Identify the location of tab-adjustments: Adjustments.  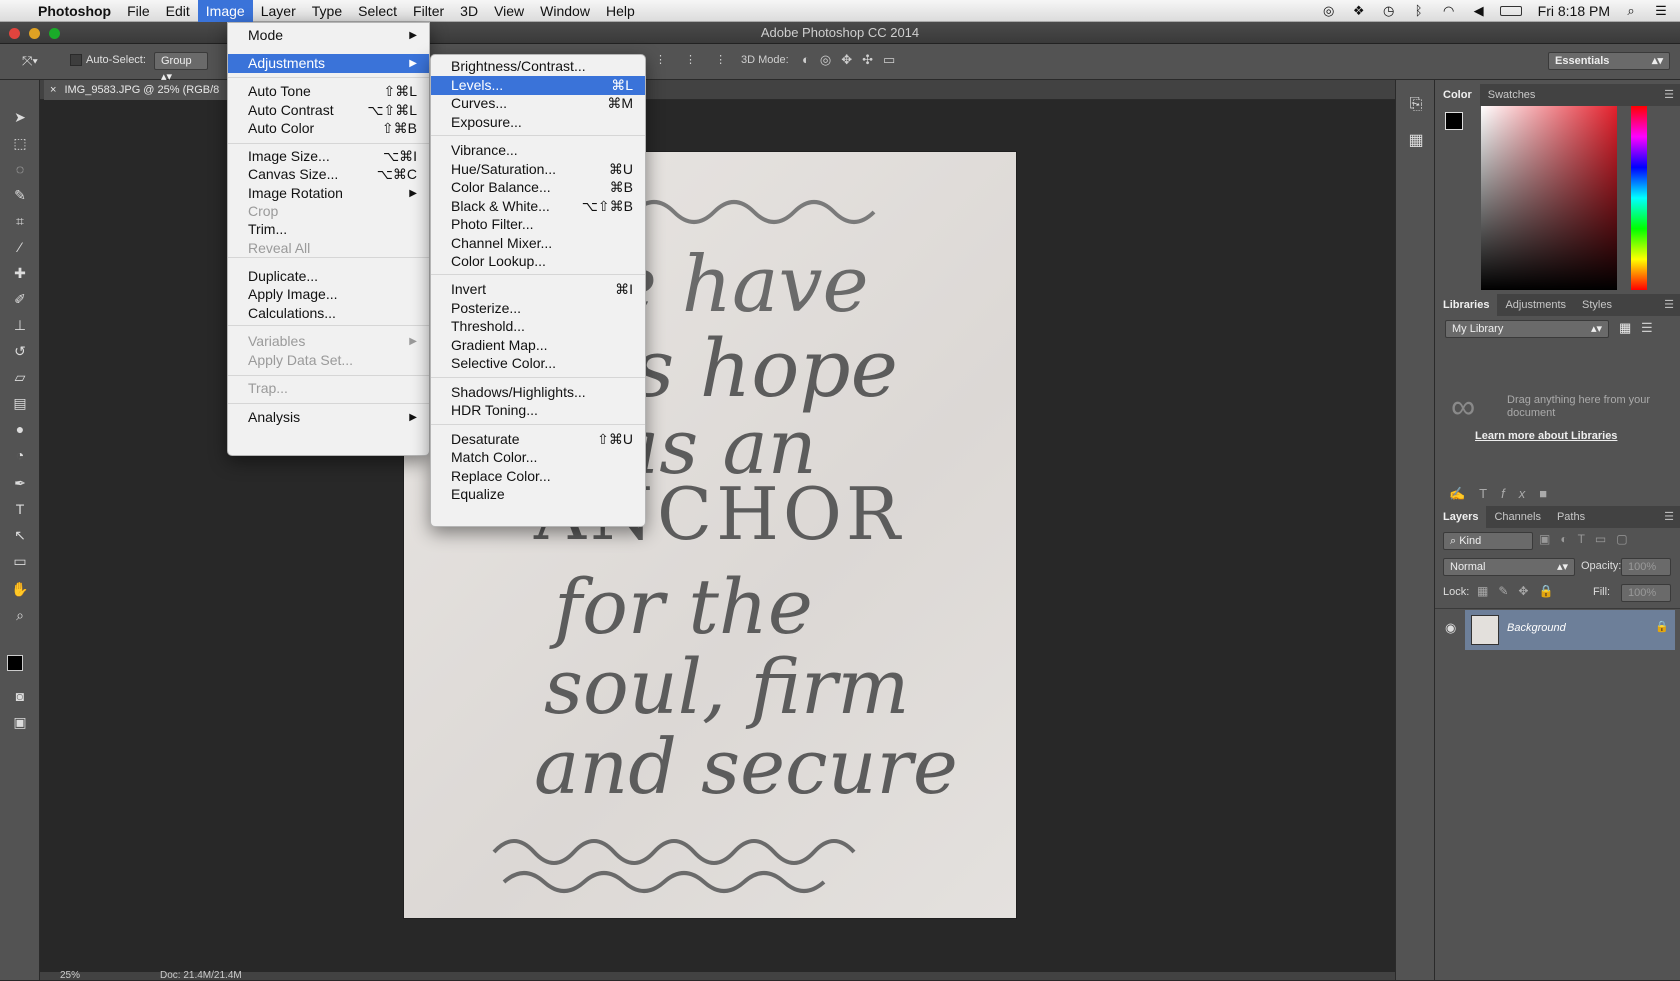
(1535, 305).